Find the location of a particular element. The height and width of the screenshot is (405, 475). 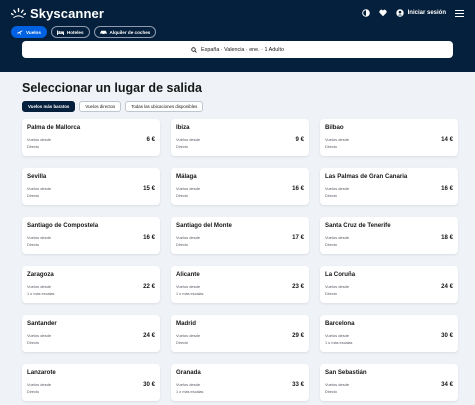

login-label: Iniciar sesión is located at coordinates (426, 13).